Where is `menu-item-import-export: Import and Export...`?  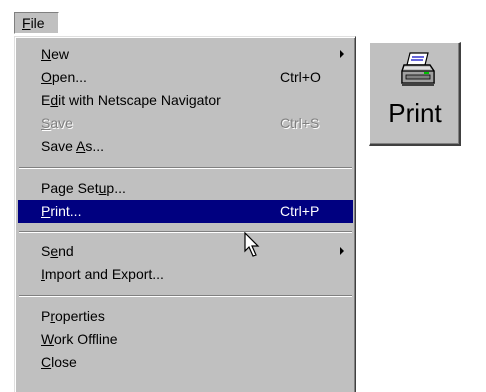
menu-item-import-export: Import and Export... is located at coordinates (185, 274).